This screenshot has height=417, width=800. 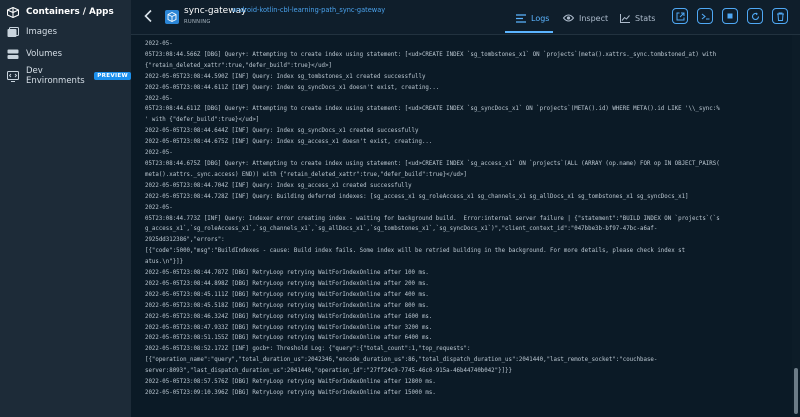 I want to click on active-tab-indicator, so click(x=529, y=32).